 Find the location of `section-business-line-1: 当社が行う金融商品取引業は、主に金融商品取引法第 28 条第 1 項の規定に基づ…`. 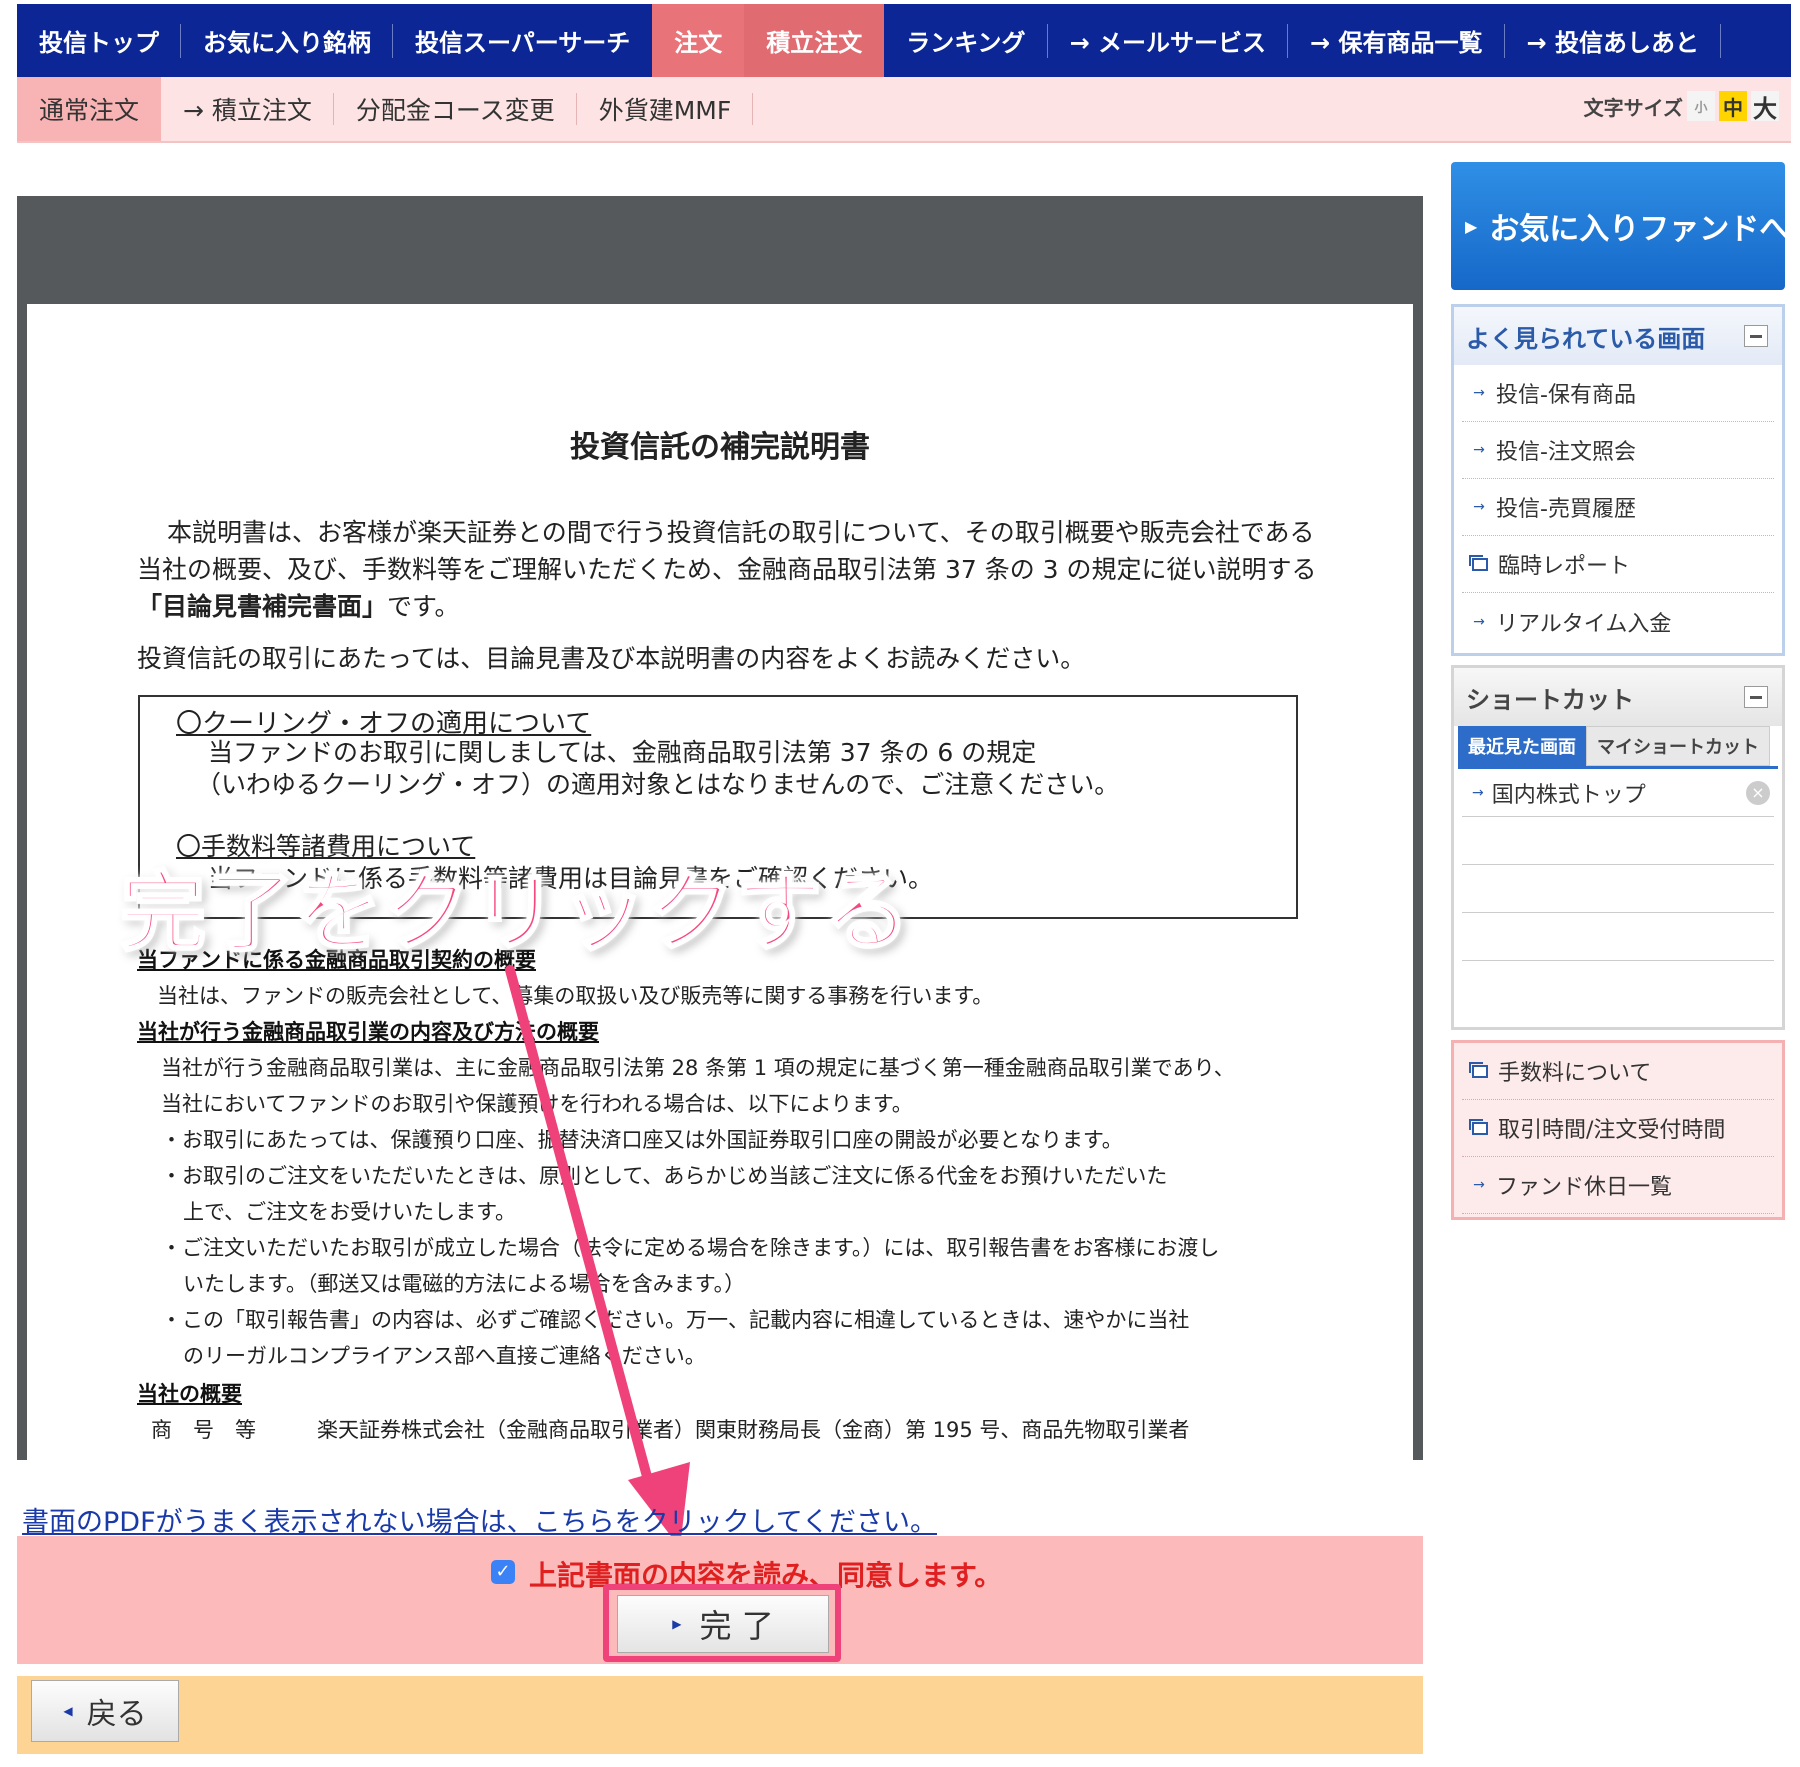

section-business-line-1: 当社が行う金融商品取引業は、主に金融商品取引法第 28 条第 1 項の規定に基づ… is located at coordinates (698, 1068).